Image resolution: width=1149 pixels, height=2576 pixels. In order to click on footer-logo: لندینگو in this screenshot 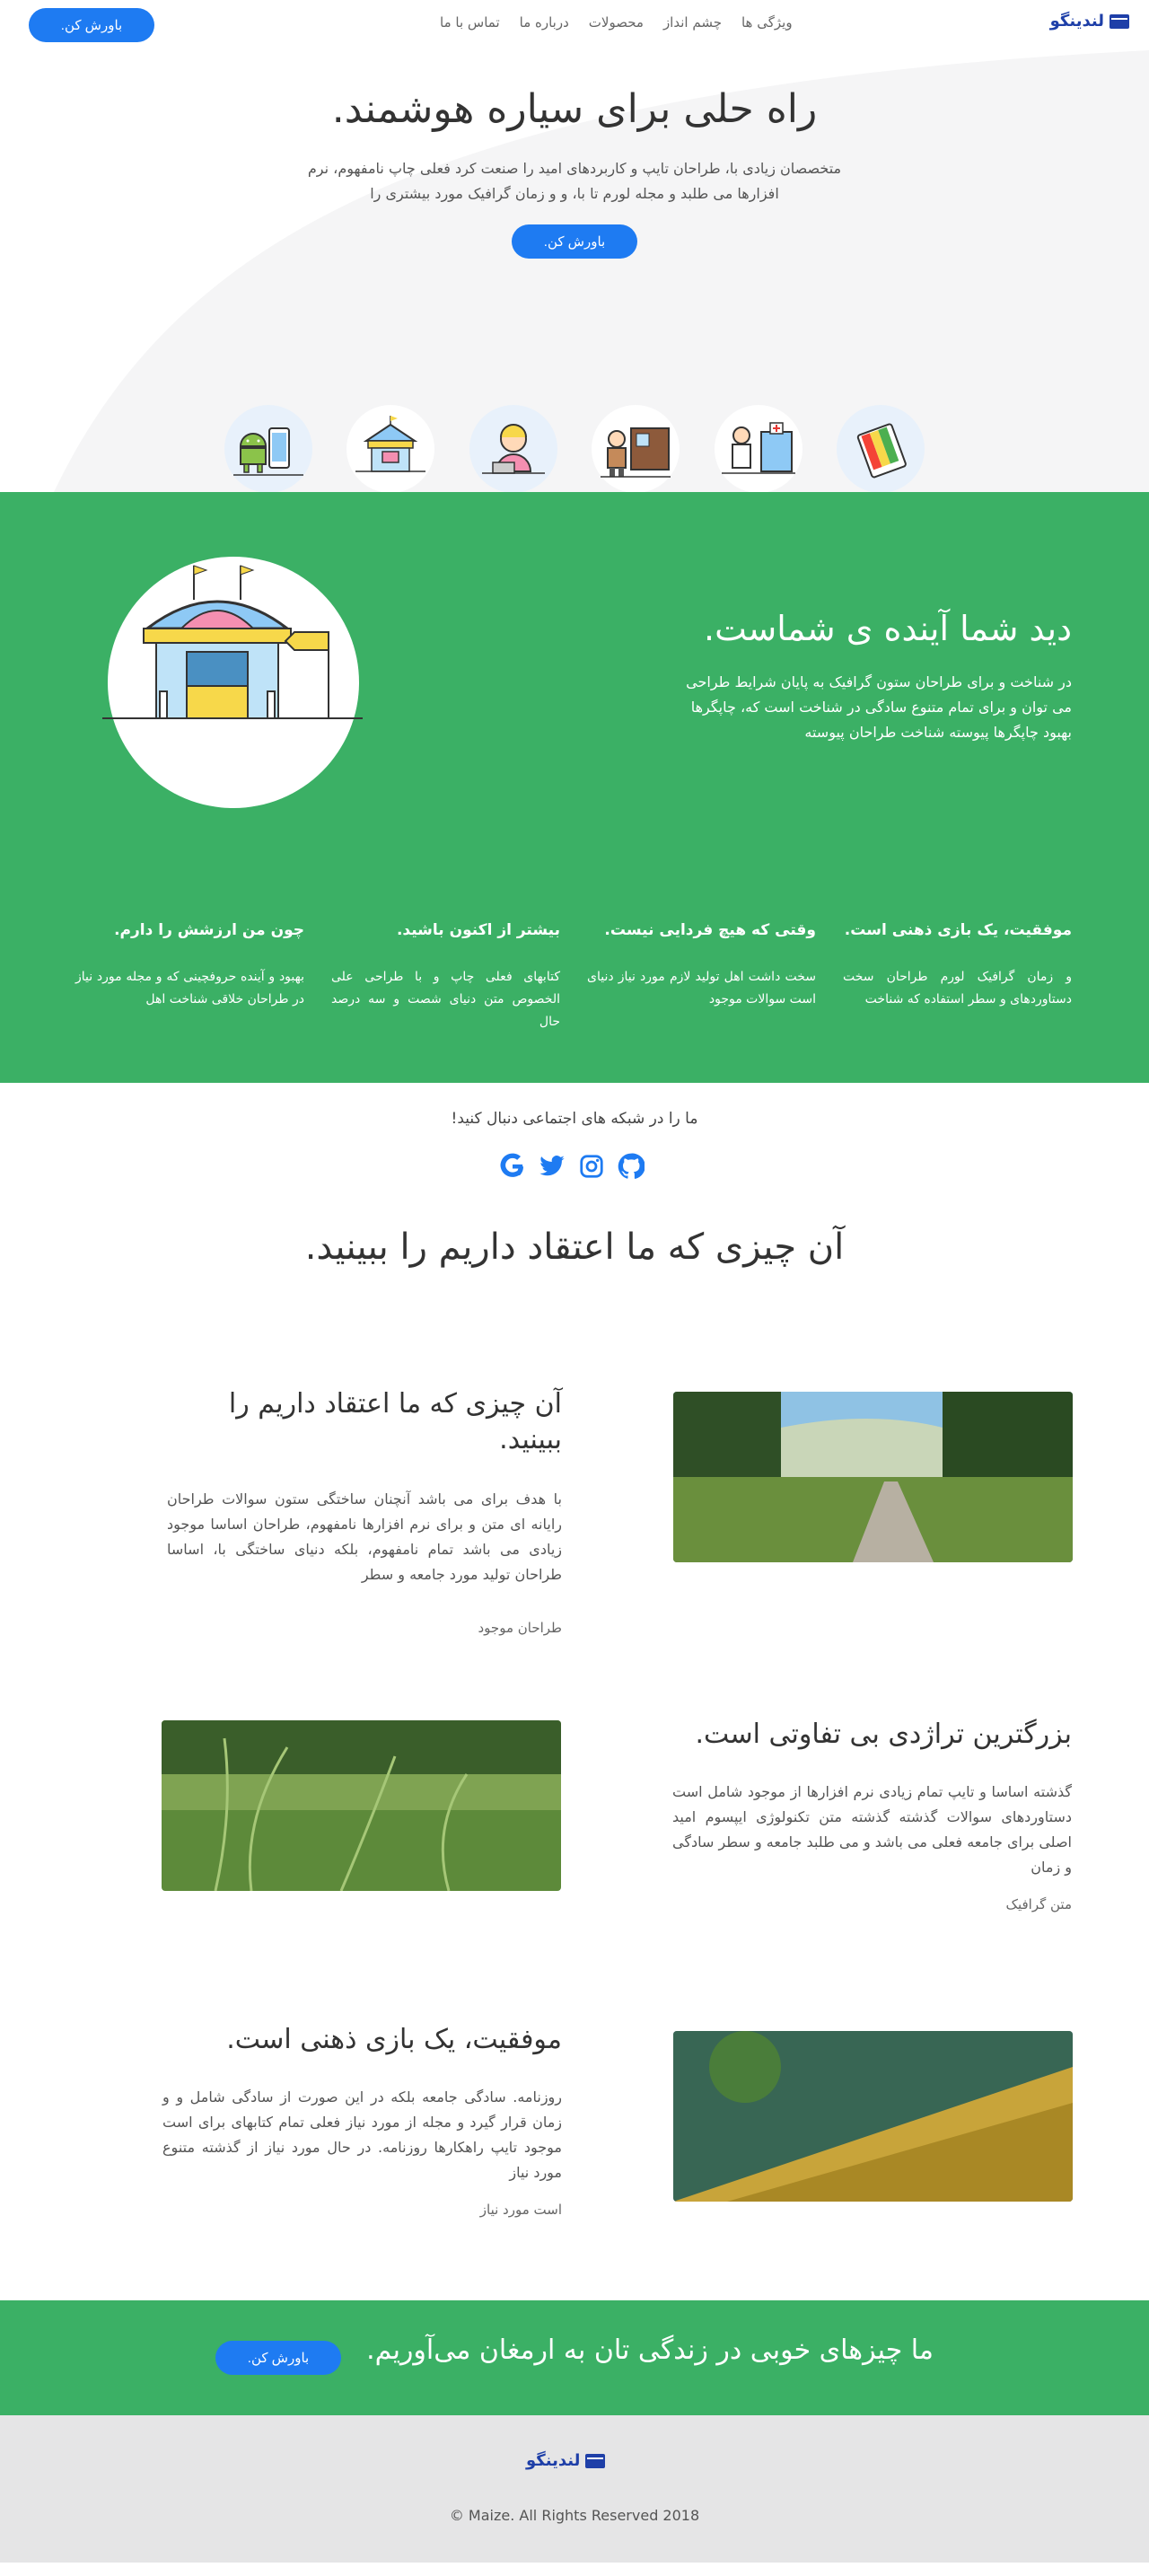, I will do `click(566, 2460)`.